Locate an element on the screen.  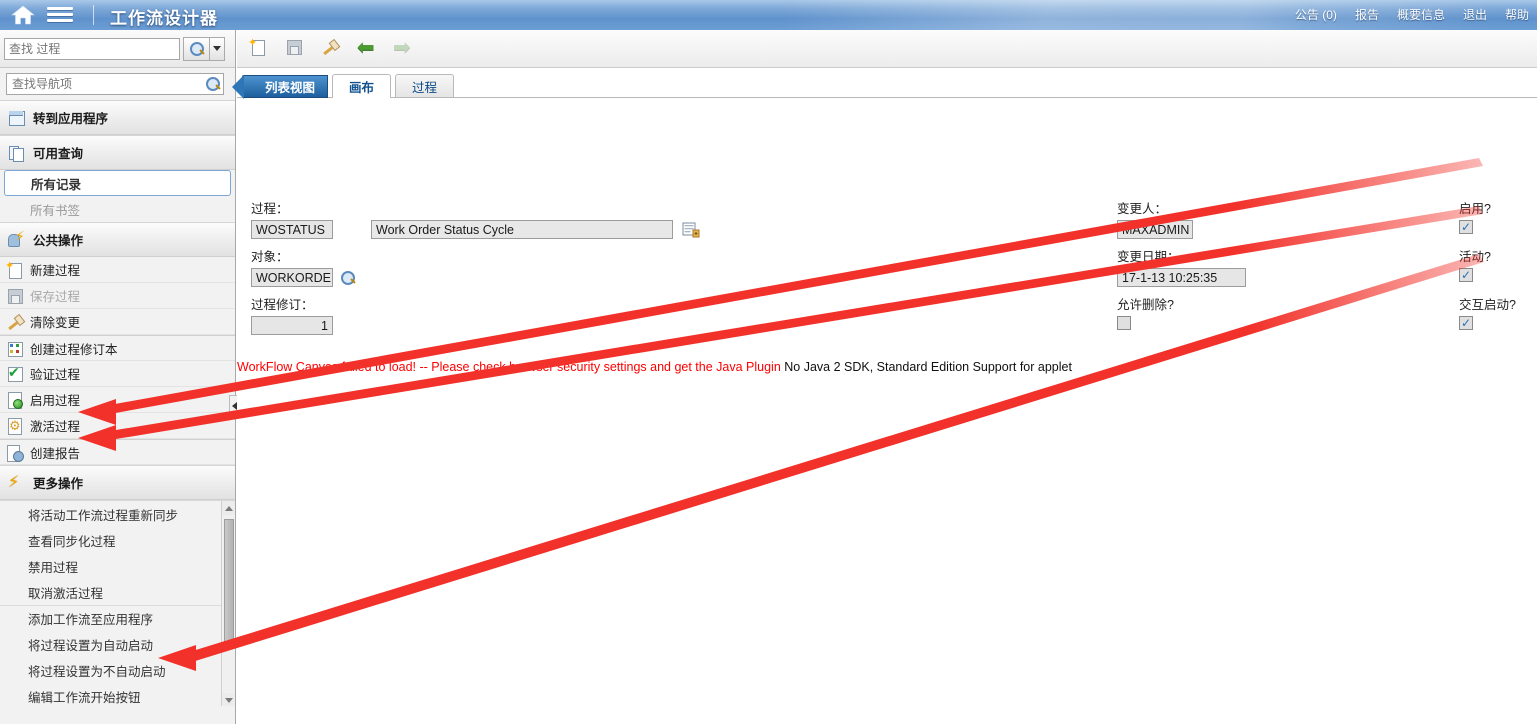
more-action-label: 取消激活过程 is located at coordinates (66, 593).